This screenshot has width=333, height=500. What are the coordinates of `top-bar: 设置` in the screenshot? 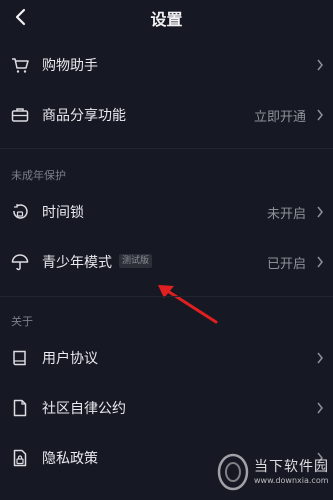 It's located at (166, 18).